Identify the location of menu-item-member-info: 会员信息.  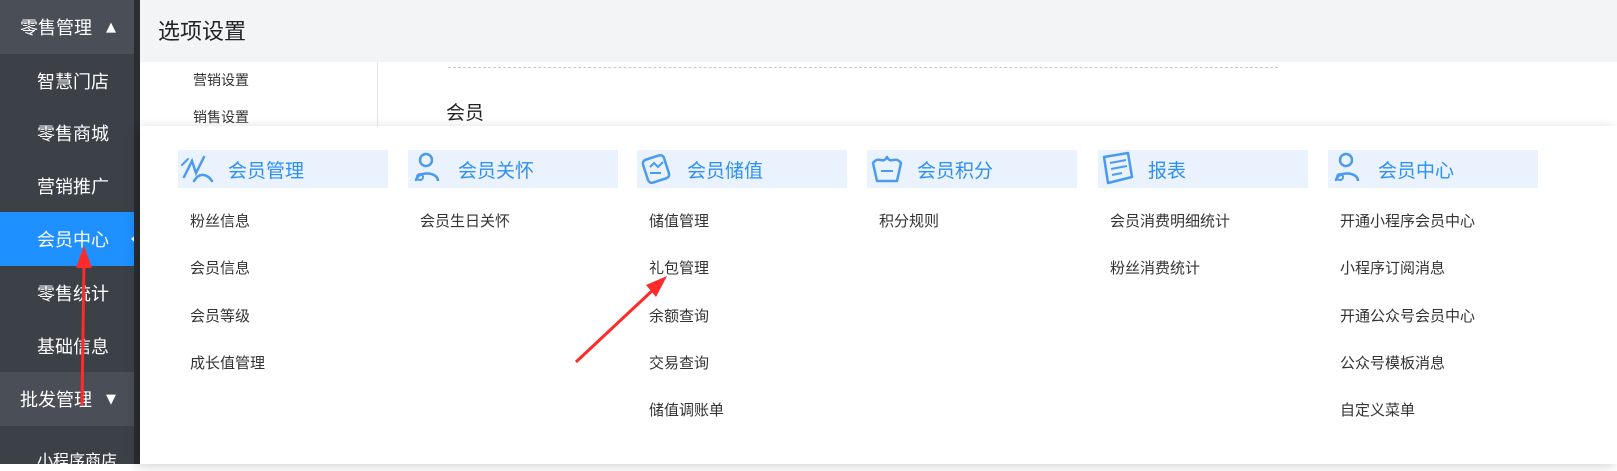
(220, 267).